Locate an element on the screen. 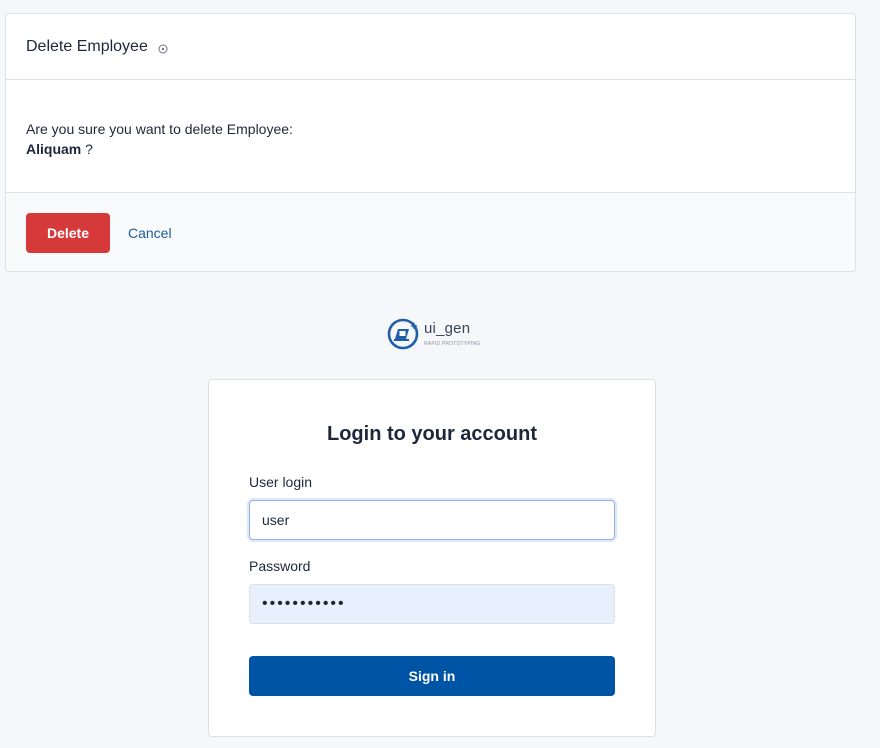  cancel-link: Cancel is located at coordinates (150, 233).